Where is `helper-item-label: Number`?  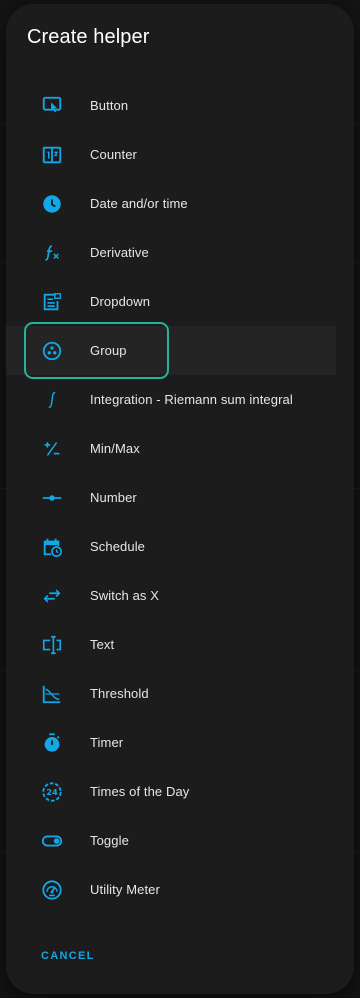
helper-item-label: Number is located at coordinates (113, 497).